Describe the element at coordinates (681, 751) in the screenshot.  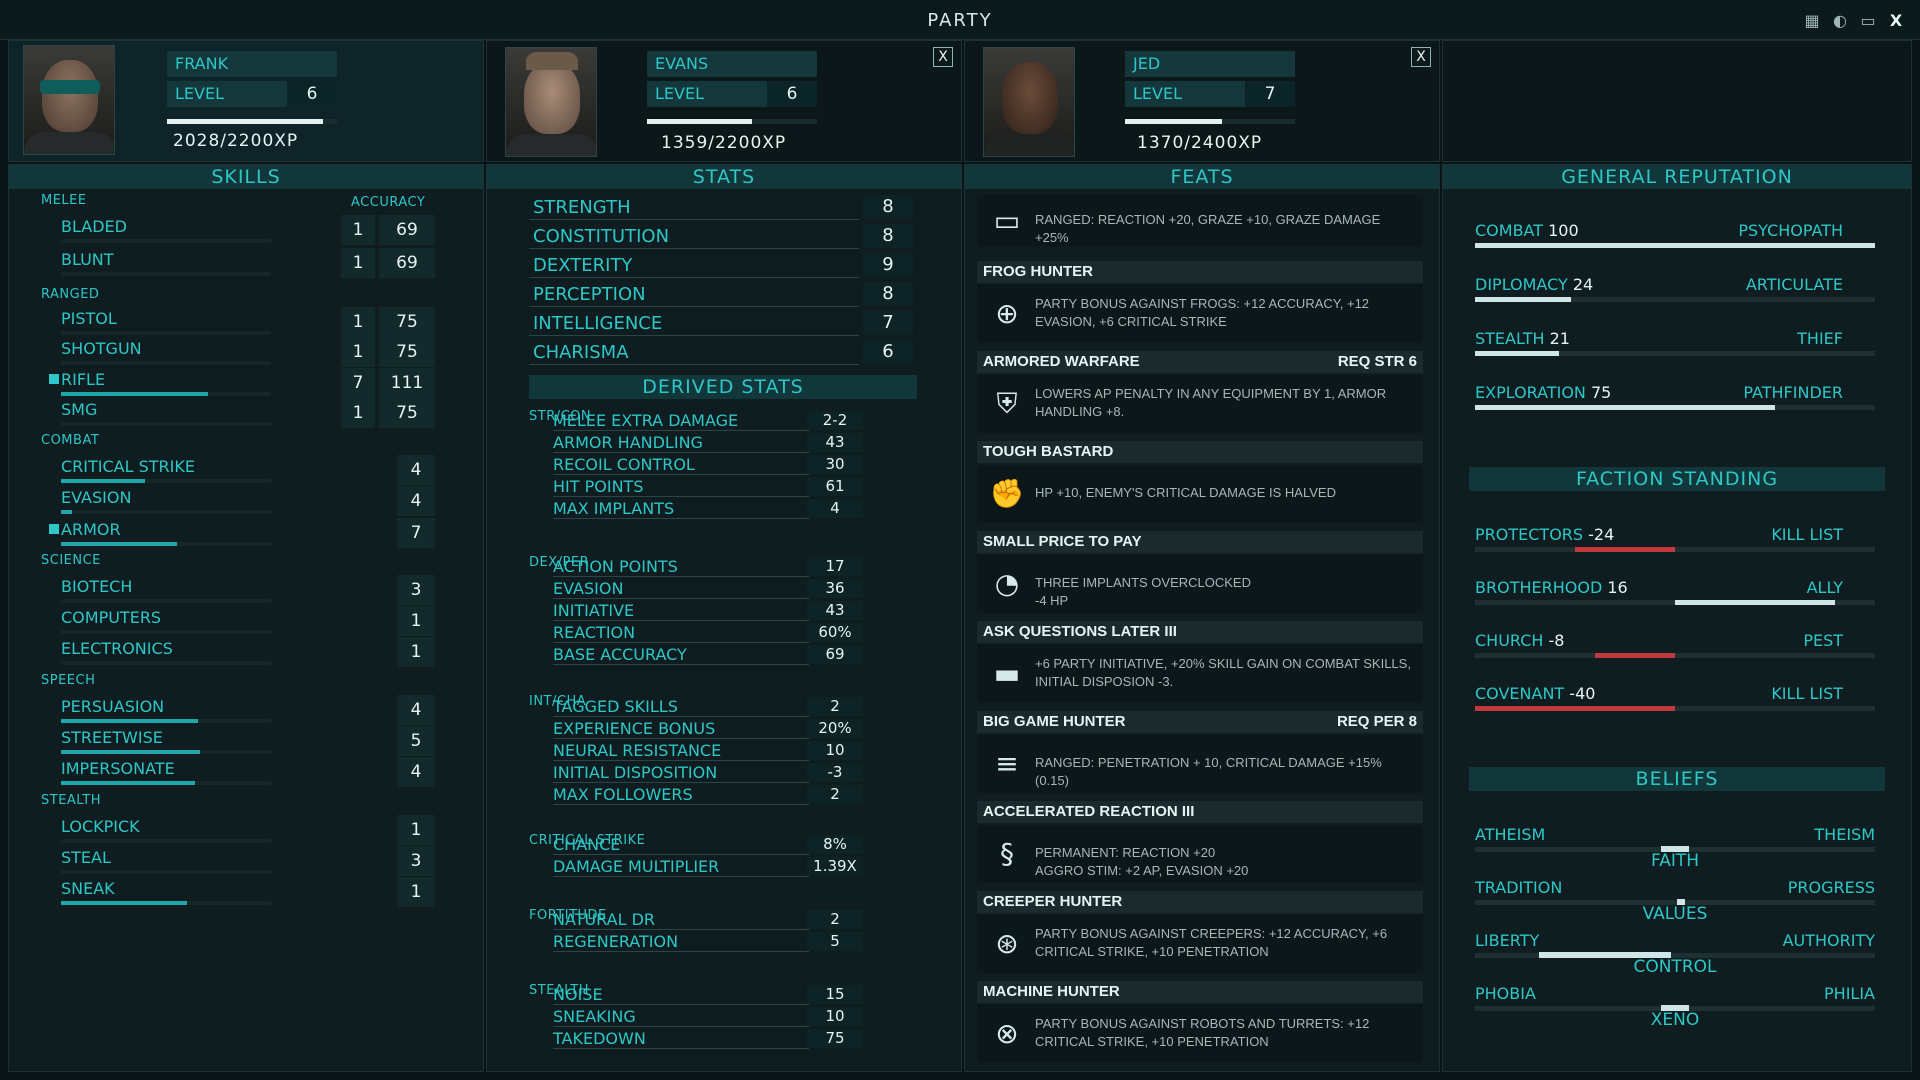
I see `derived-stat-name: NEURAL RESISTANCE` at that location.